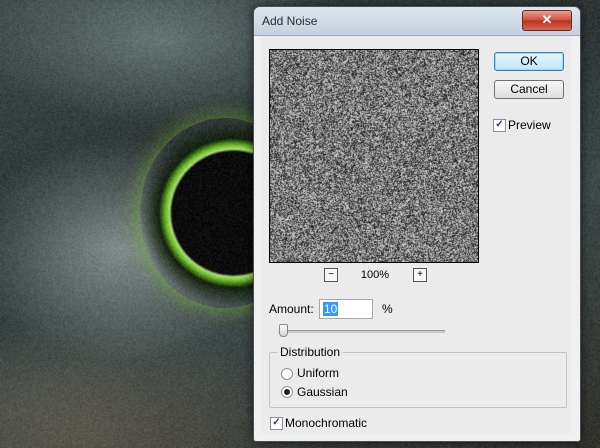 The height and width of the screenshot is (448, 600). I want to click on amount-slider-handle, so click(283, 330).